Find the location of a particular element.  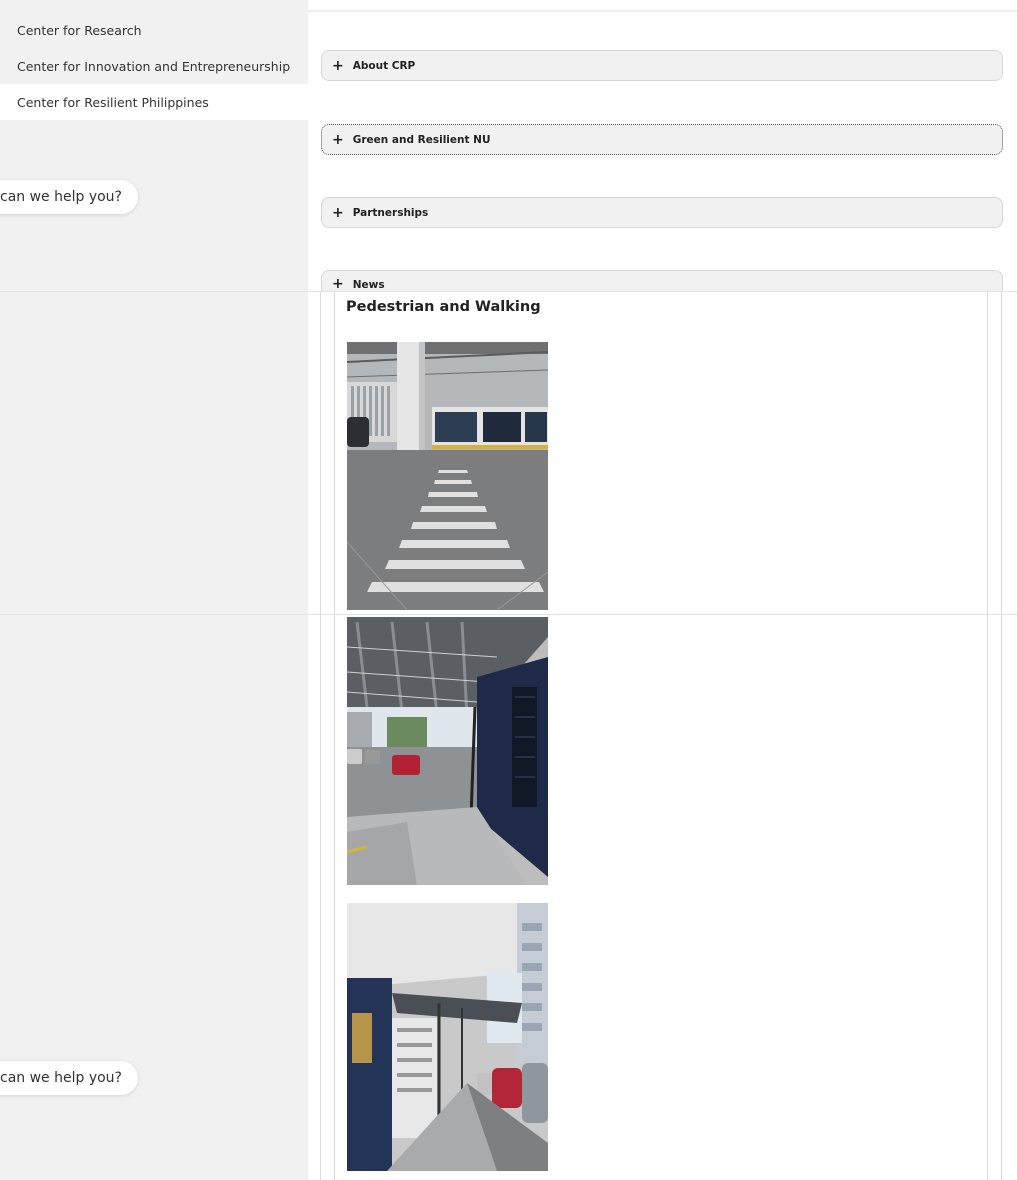

accordion-label: News is located at coordinates (368, 285).